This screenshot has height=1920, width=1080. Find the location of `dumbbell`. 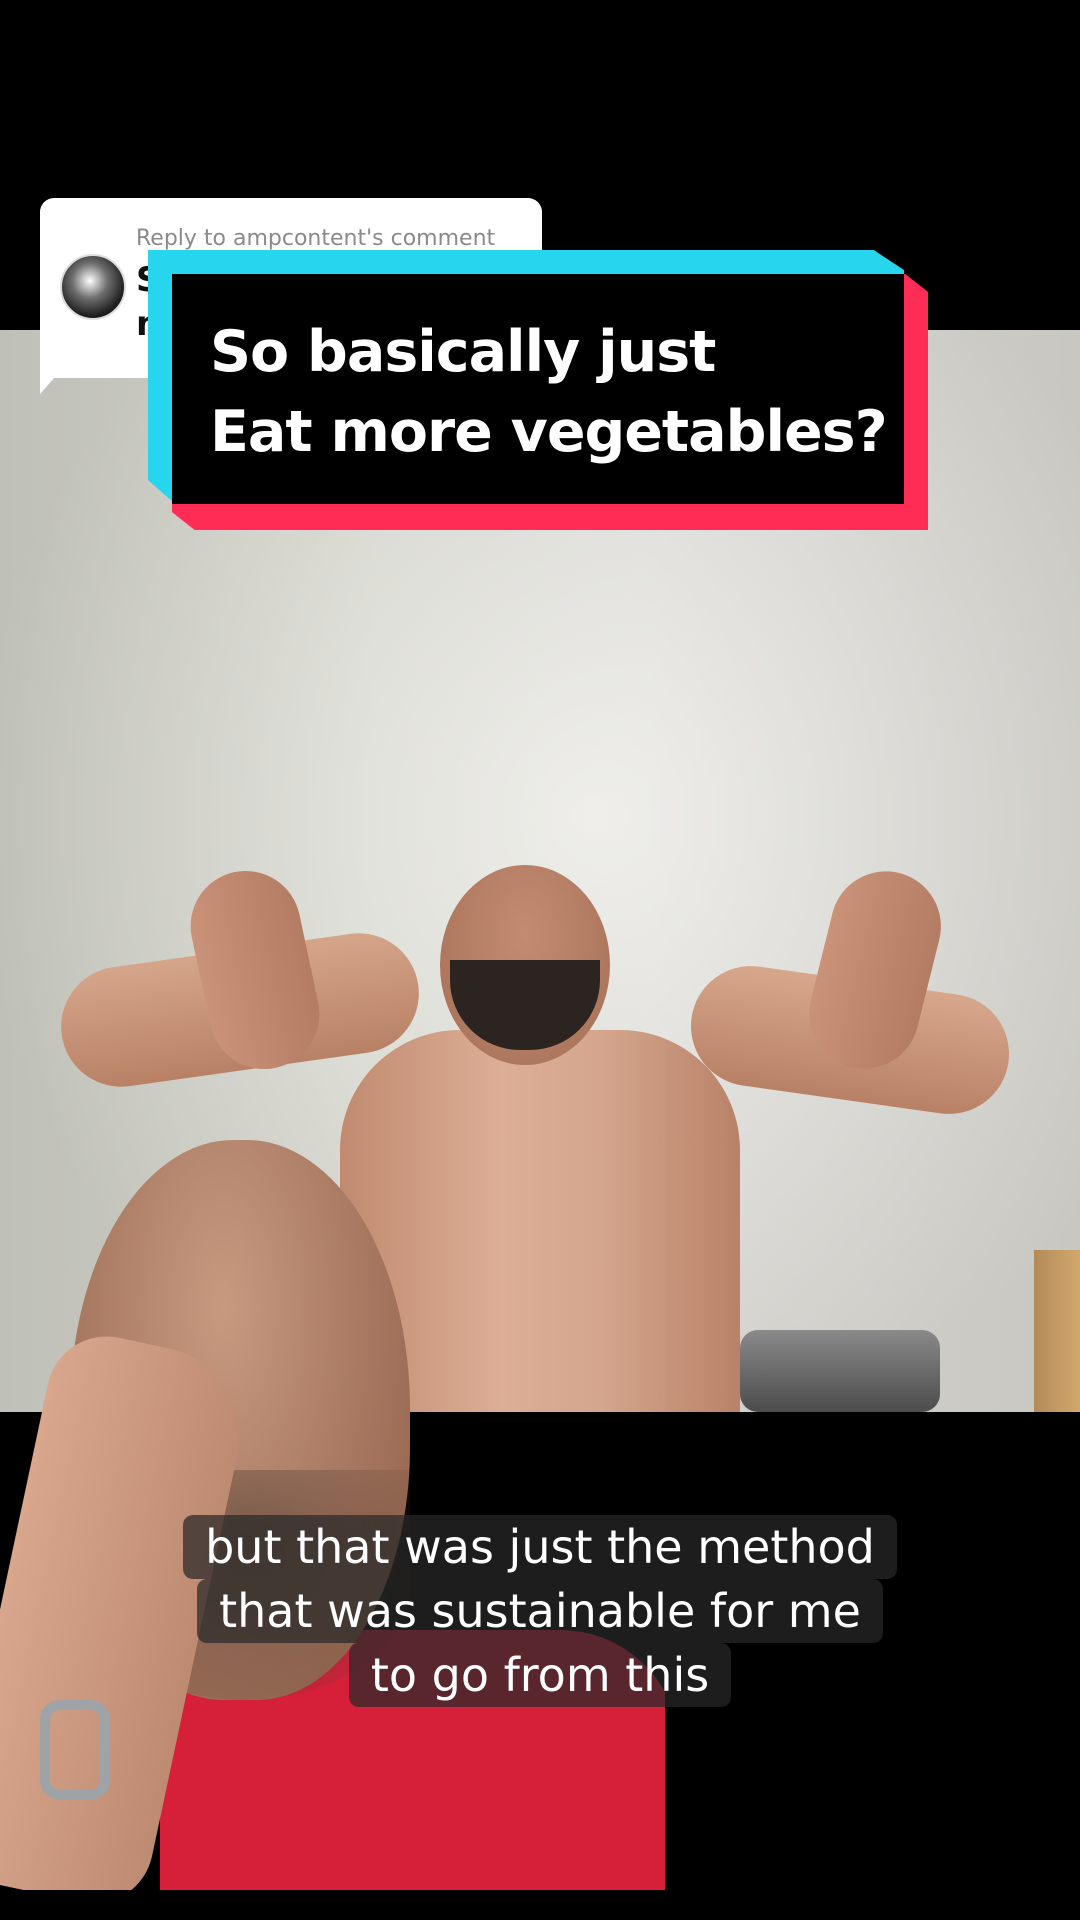

dumbbell is located at coordinates (880, 1371).